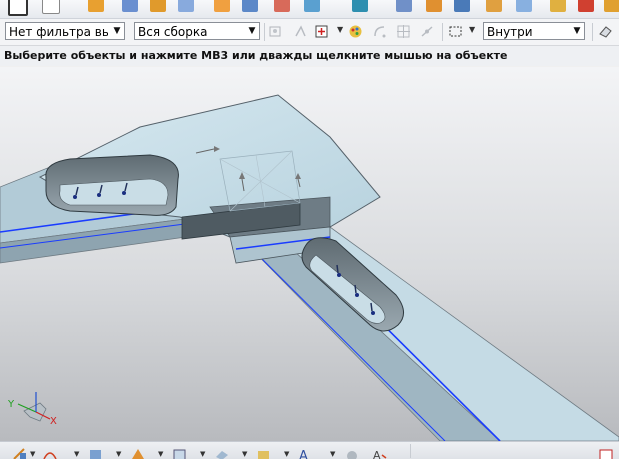  Describe the element at coordinates (586, 6) in the screenshot. I see `mirror-icon` at that location.